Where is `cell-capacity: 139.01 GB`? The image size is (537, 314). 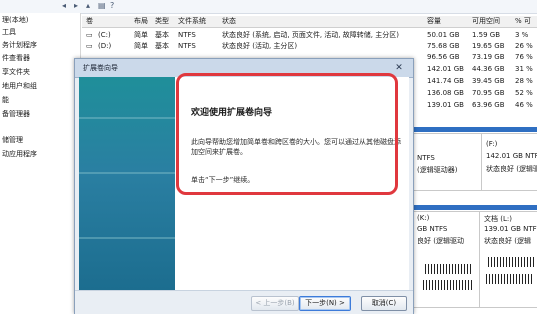 cell-capacity: 139.01 GB is located at coordinates (445, 105).